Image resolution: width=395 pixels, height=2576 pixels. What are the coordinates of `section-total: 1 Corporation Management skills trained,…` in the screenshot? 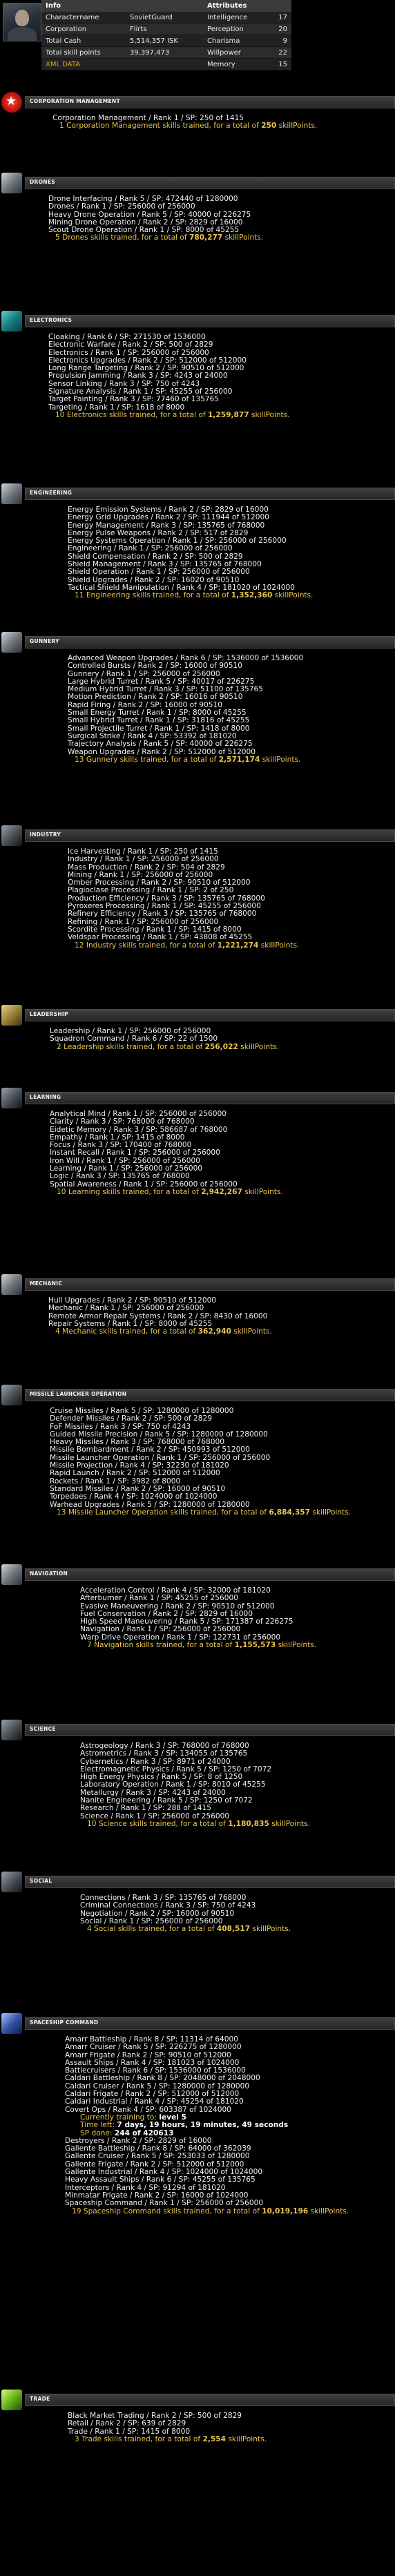 It's located at (223, 126).